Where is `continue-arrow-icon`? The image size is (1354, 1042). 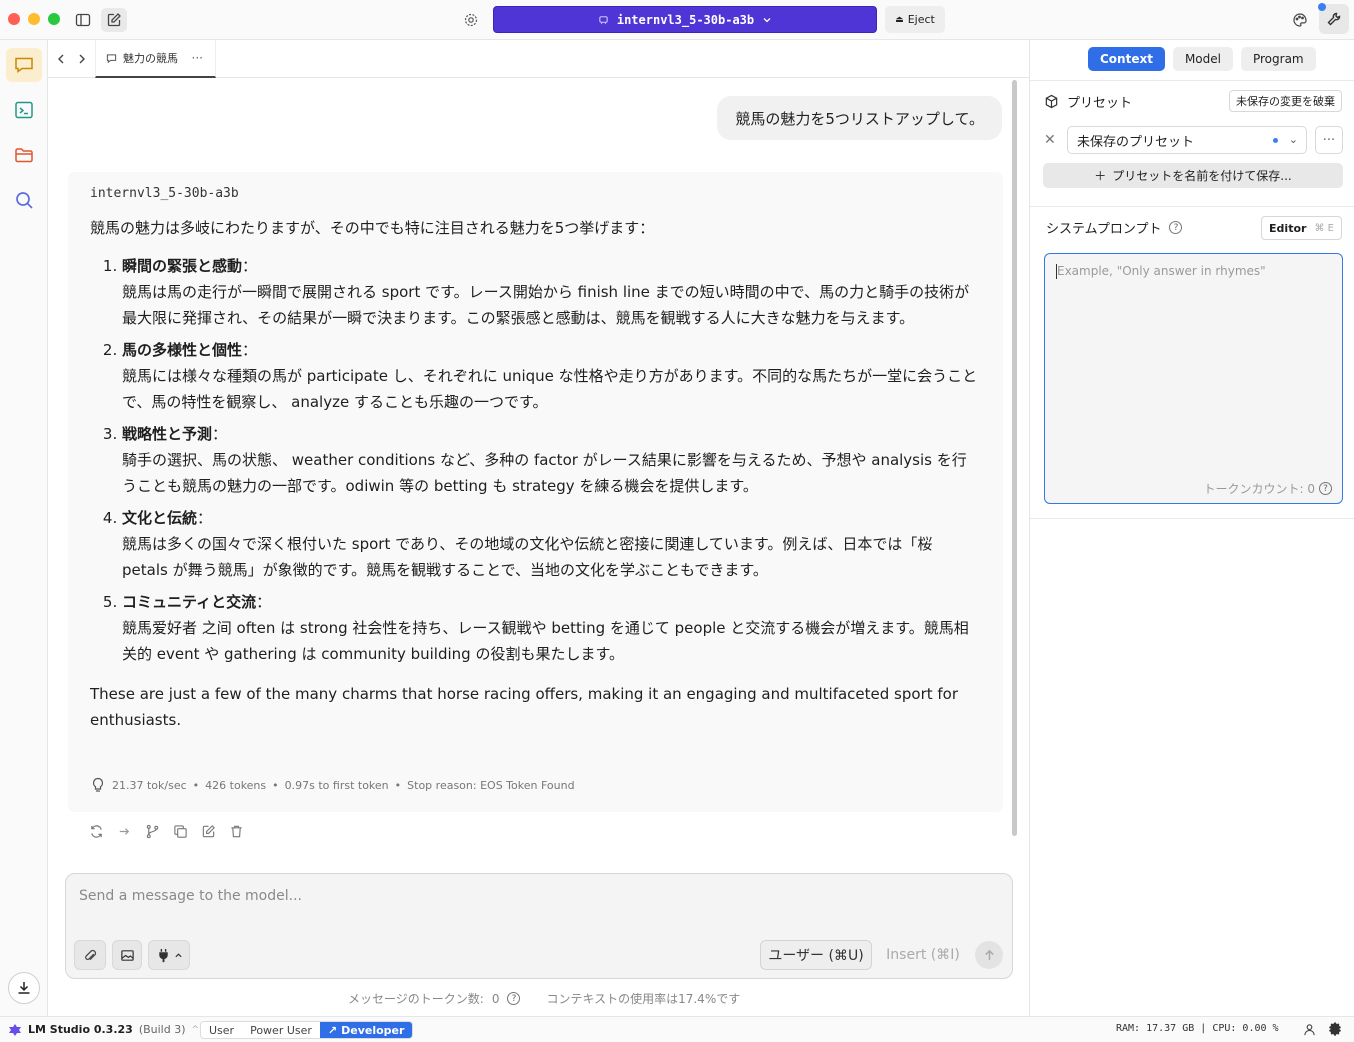 continue-arrow-icon is located at coordinates (124, 831).